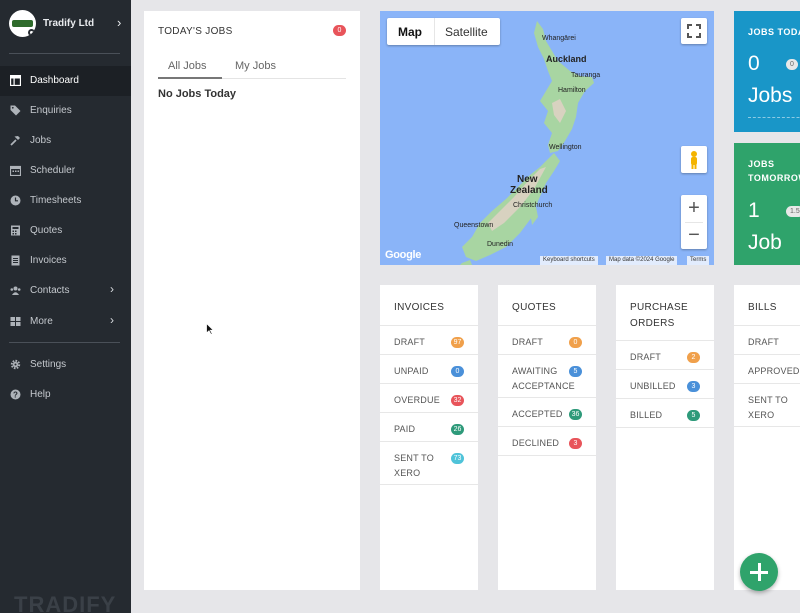 This screenshot has width=800, height=613. What do you see at coordinates (403, 255) in the screenshot?
I see `google-logo: Google` at bounding box center [403, 255].